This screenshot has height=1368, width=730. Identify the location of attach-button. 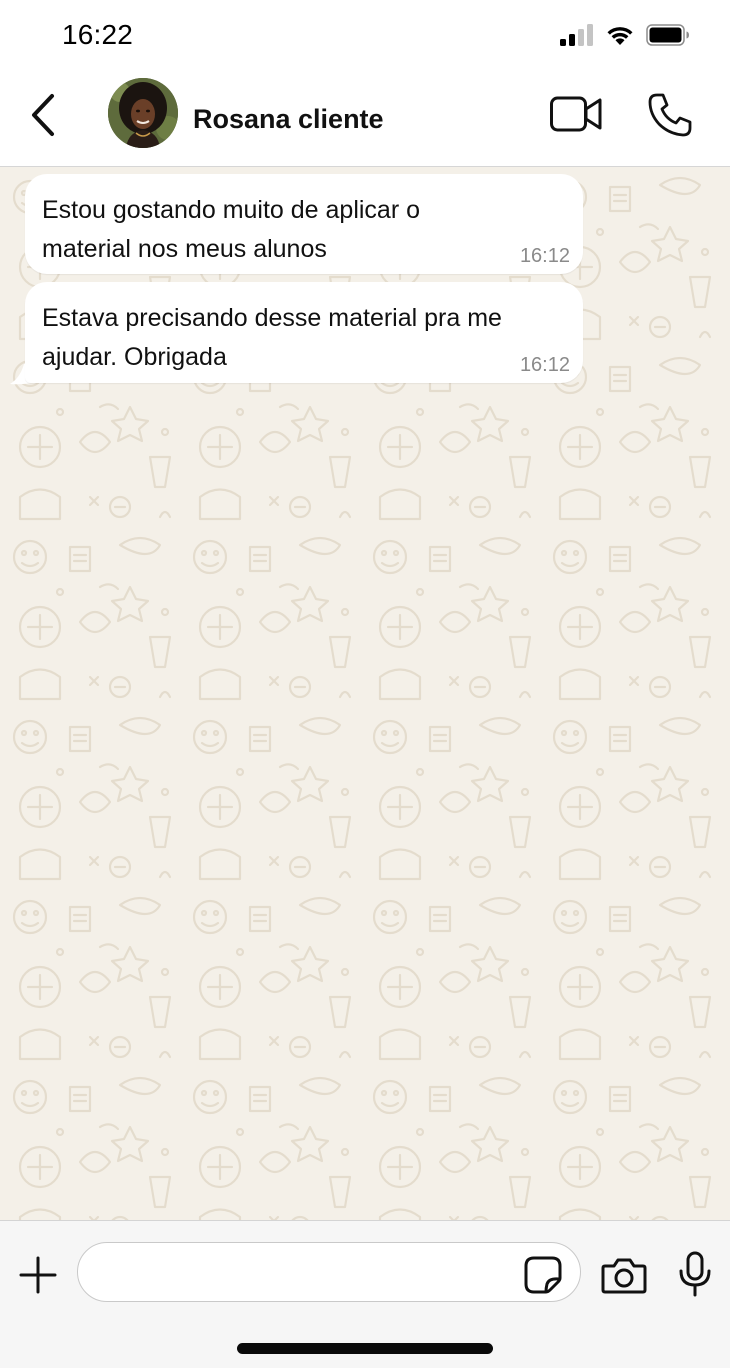
(38, 1275).